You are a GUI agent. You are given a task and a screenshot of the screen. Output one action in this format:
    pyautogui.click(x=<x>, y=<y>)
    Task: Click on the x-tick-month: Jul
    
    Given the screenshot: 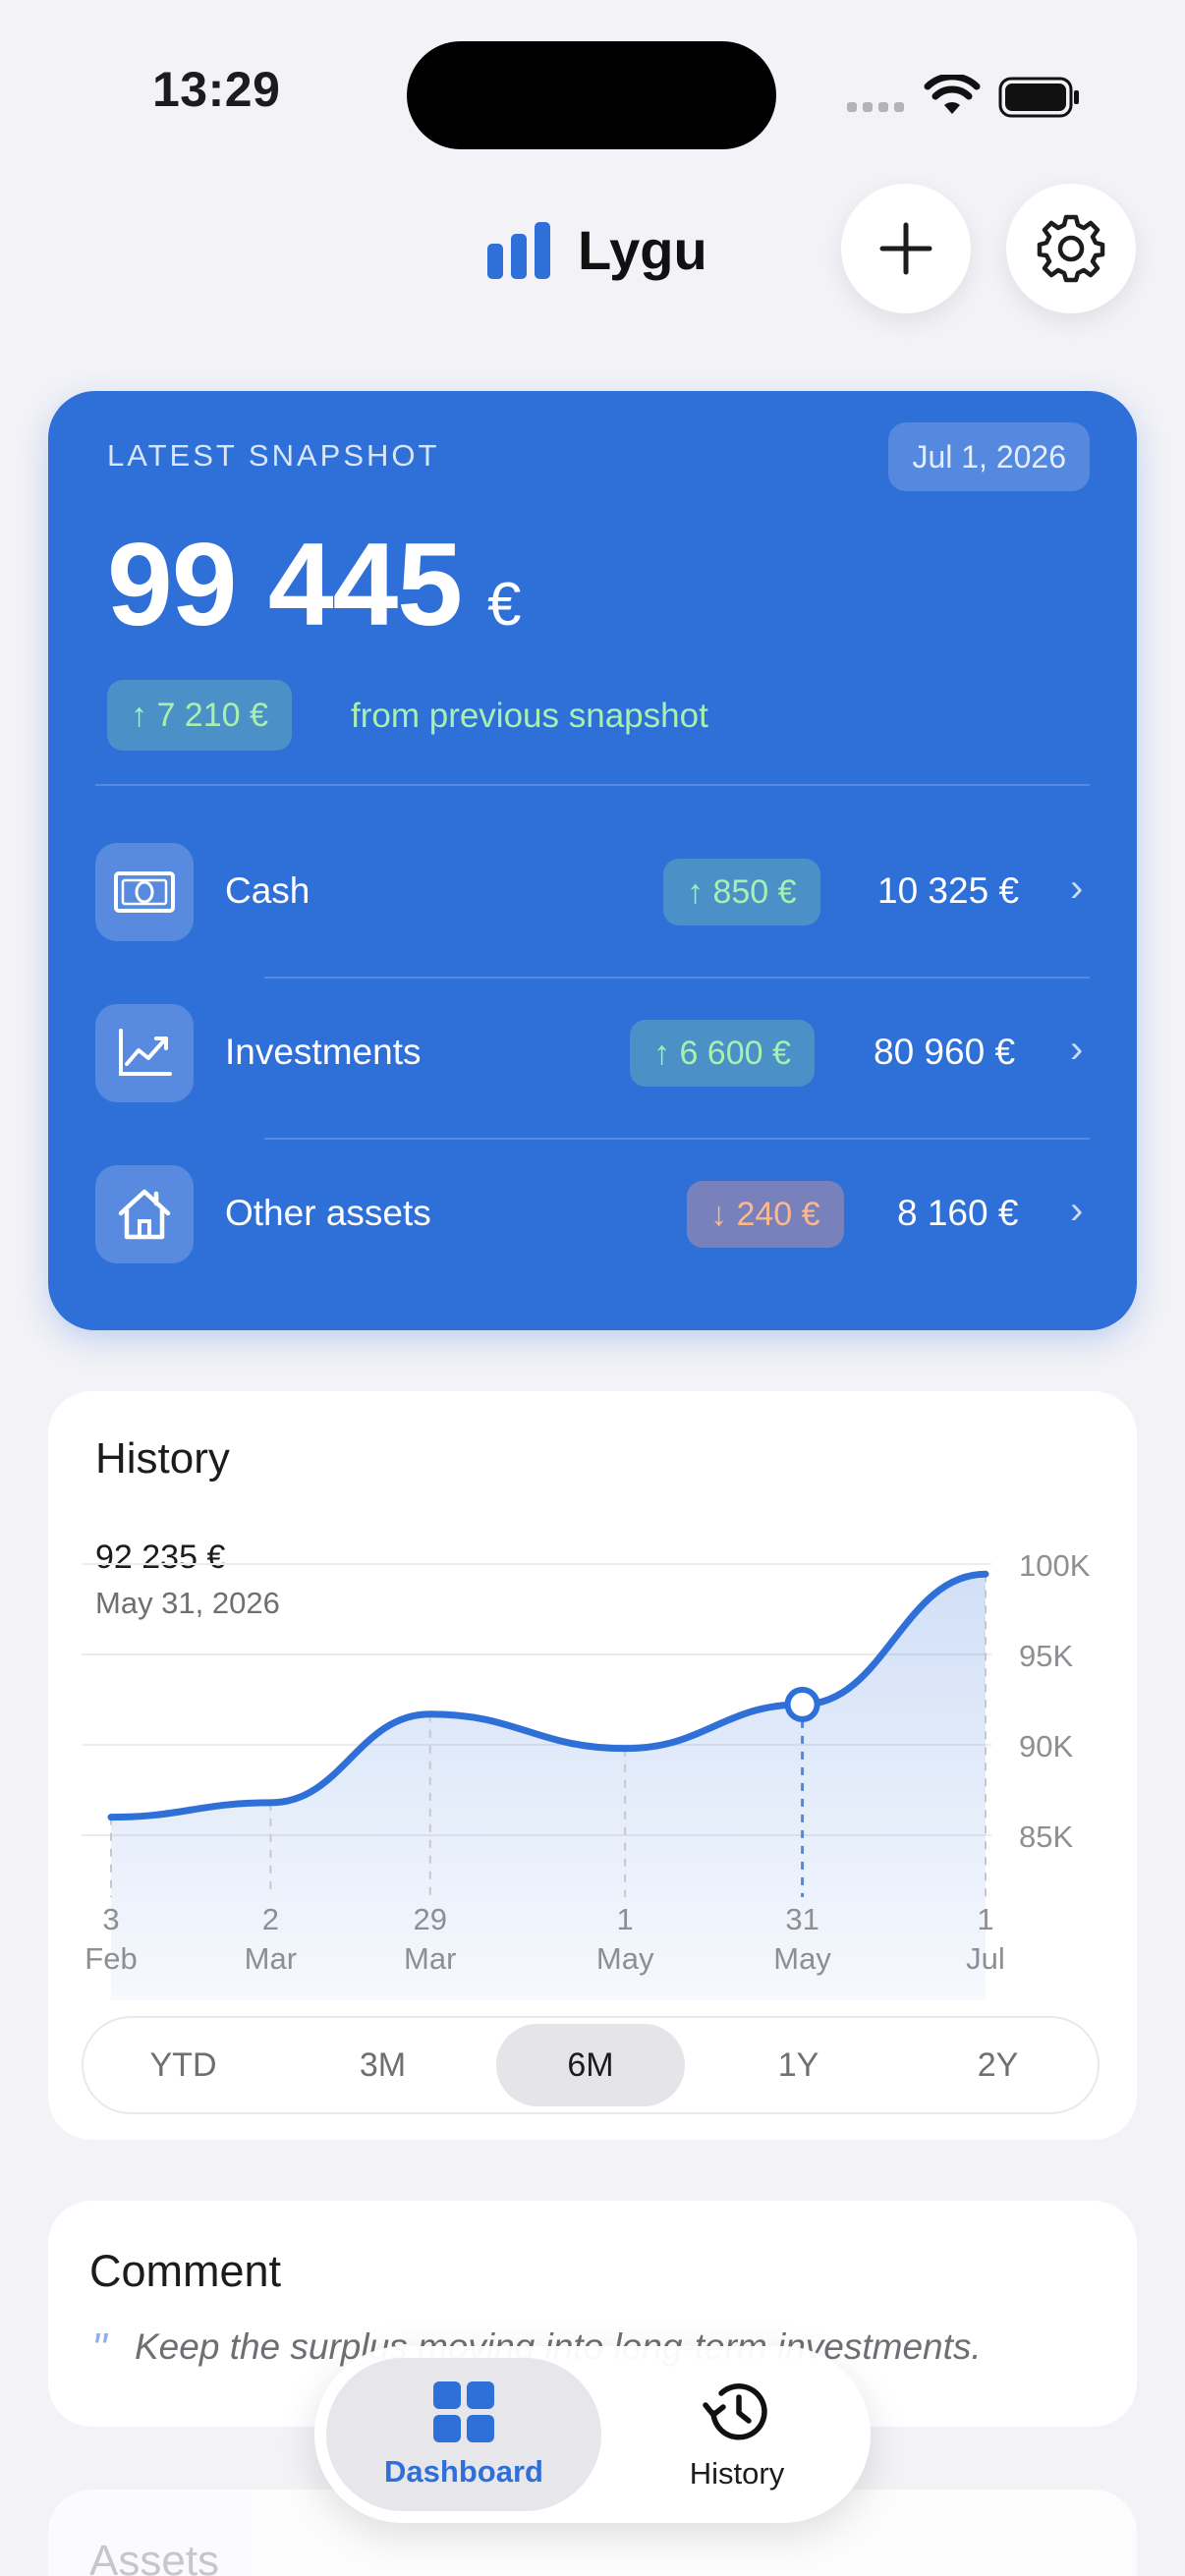 What is the action you would take?
    pyautogui.click(x=986, y=1958)
    